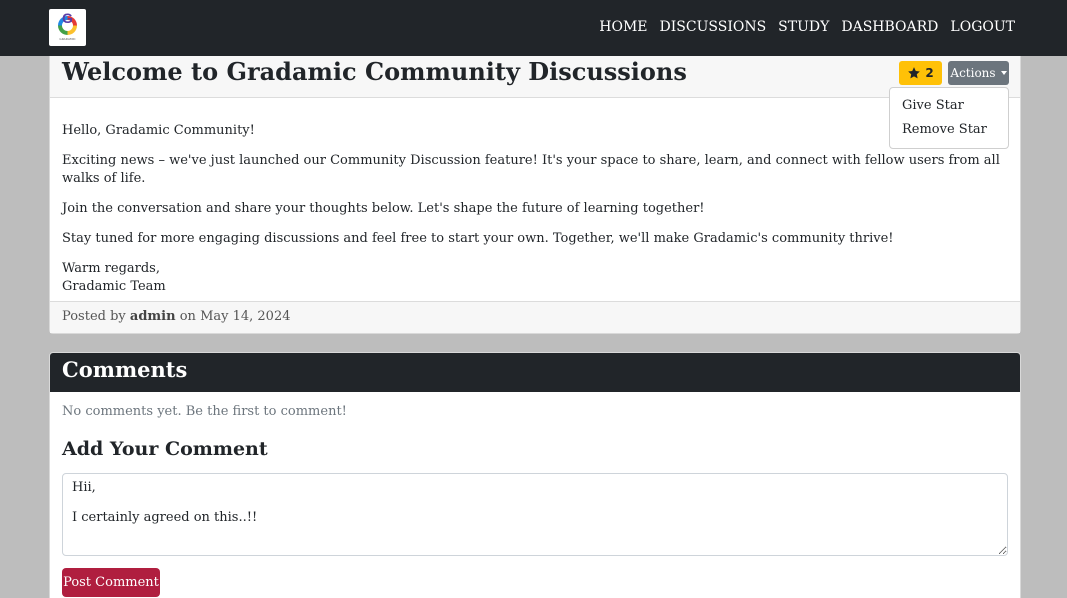 The height and width of the screenshot is (598, 1067). What do you see at coordinates (803, 27) in the screenshot?
I see `nav-study-link: STUDY` at bounding box center [803, 27].